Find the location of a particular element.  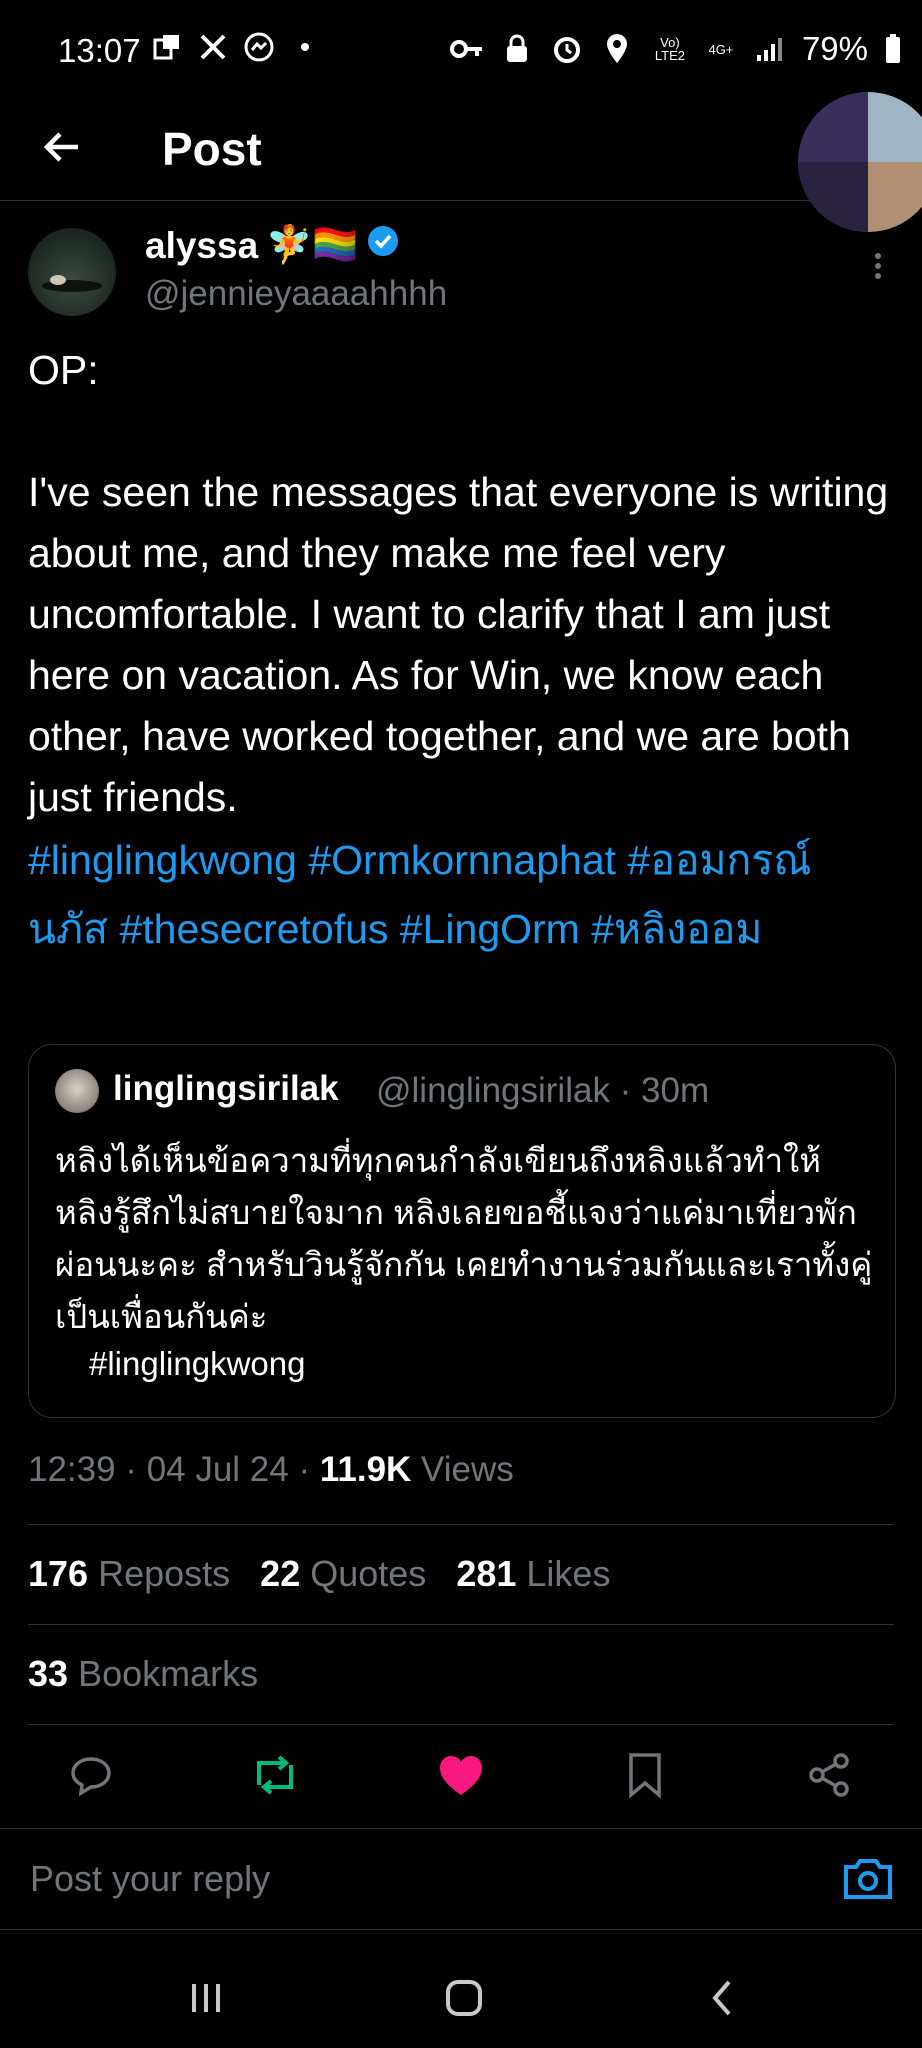

battery-icon is located at coordinates (893, 49).